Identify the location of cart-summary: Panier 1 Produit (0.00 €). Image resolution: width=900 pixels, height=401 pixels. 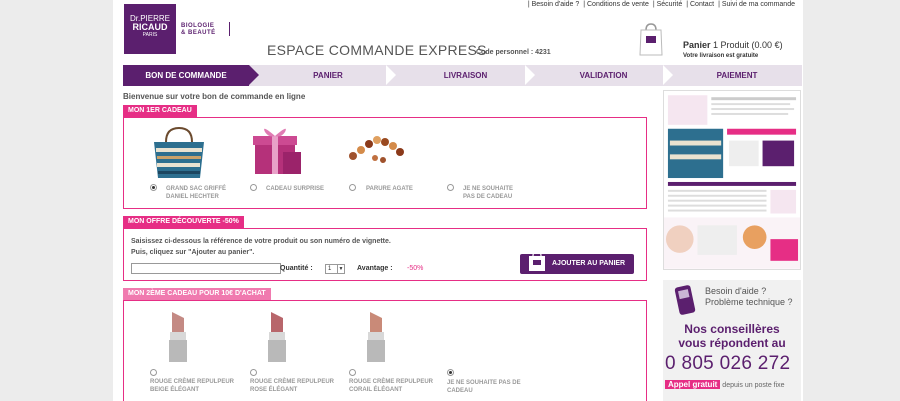
(733, 45).